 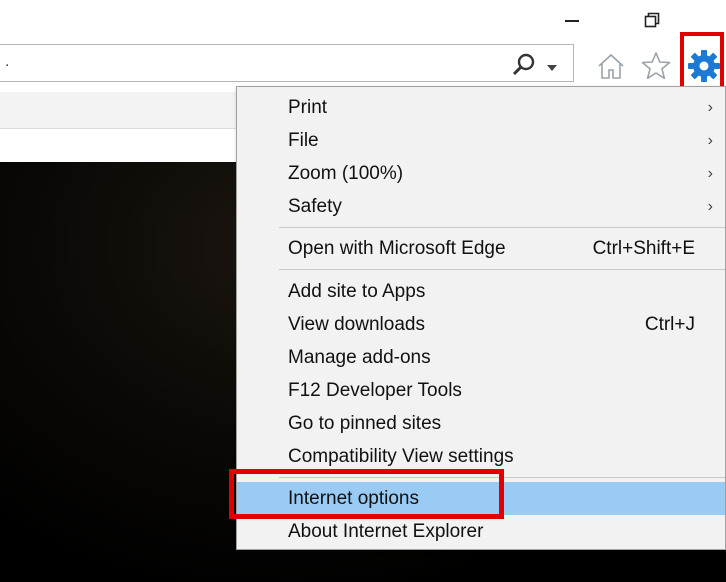 I want to click on menu-item-label: F12 Developer Tools, so click(x=375, y=390).